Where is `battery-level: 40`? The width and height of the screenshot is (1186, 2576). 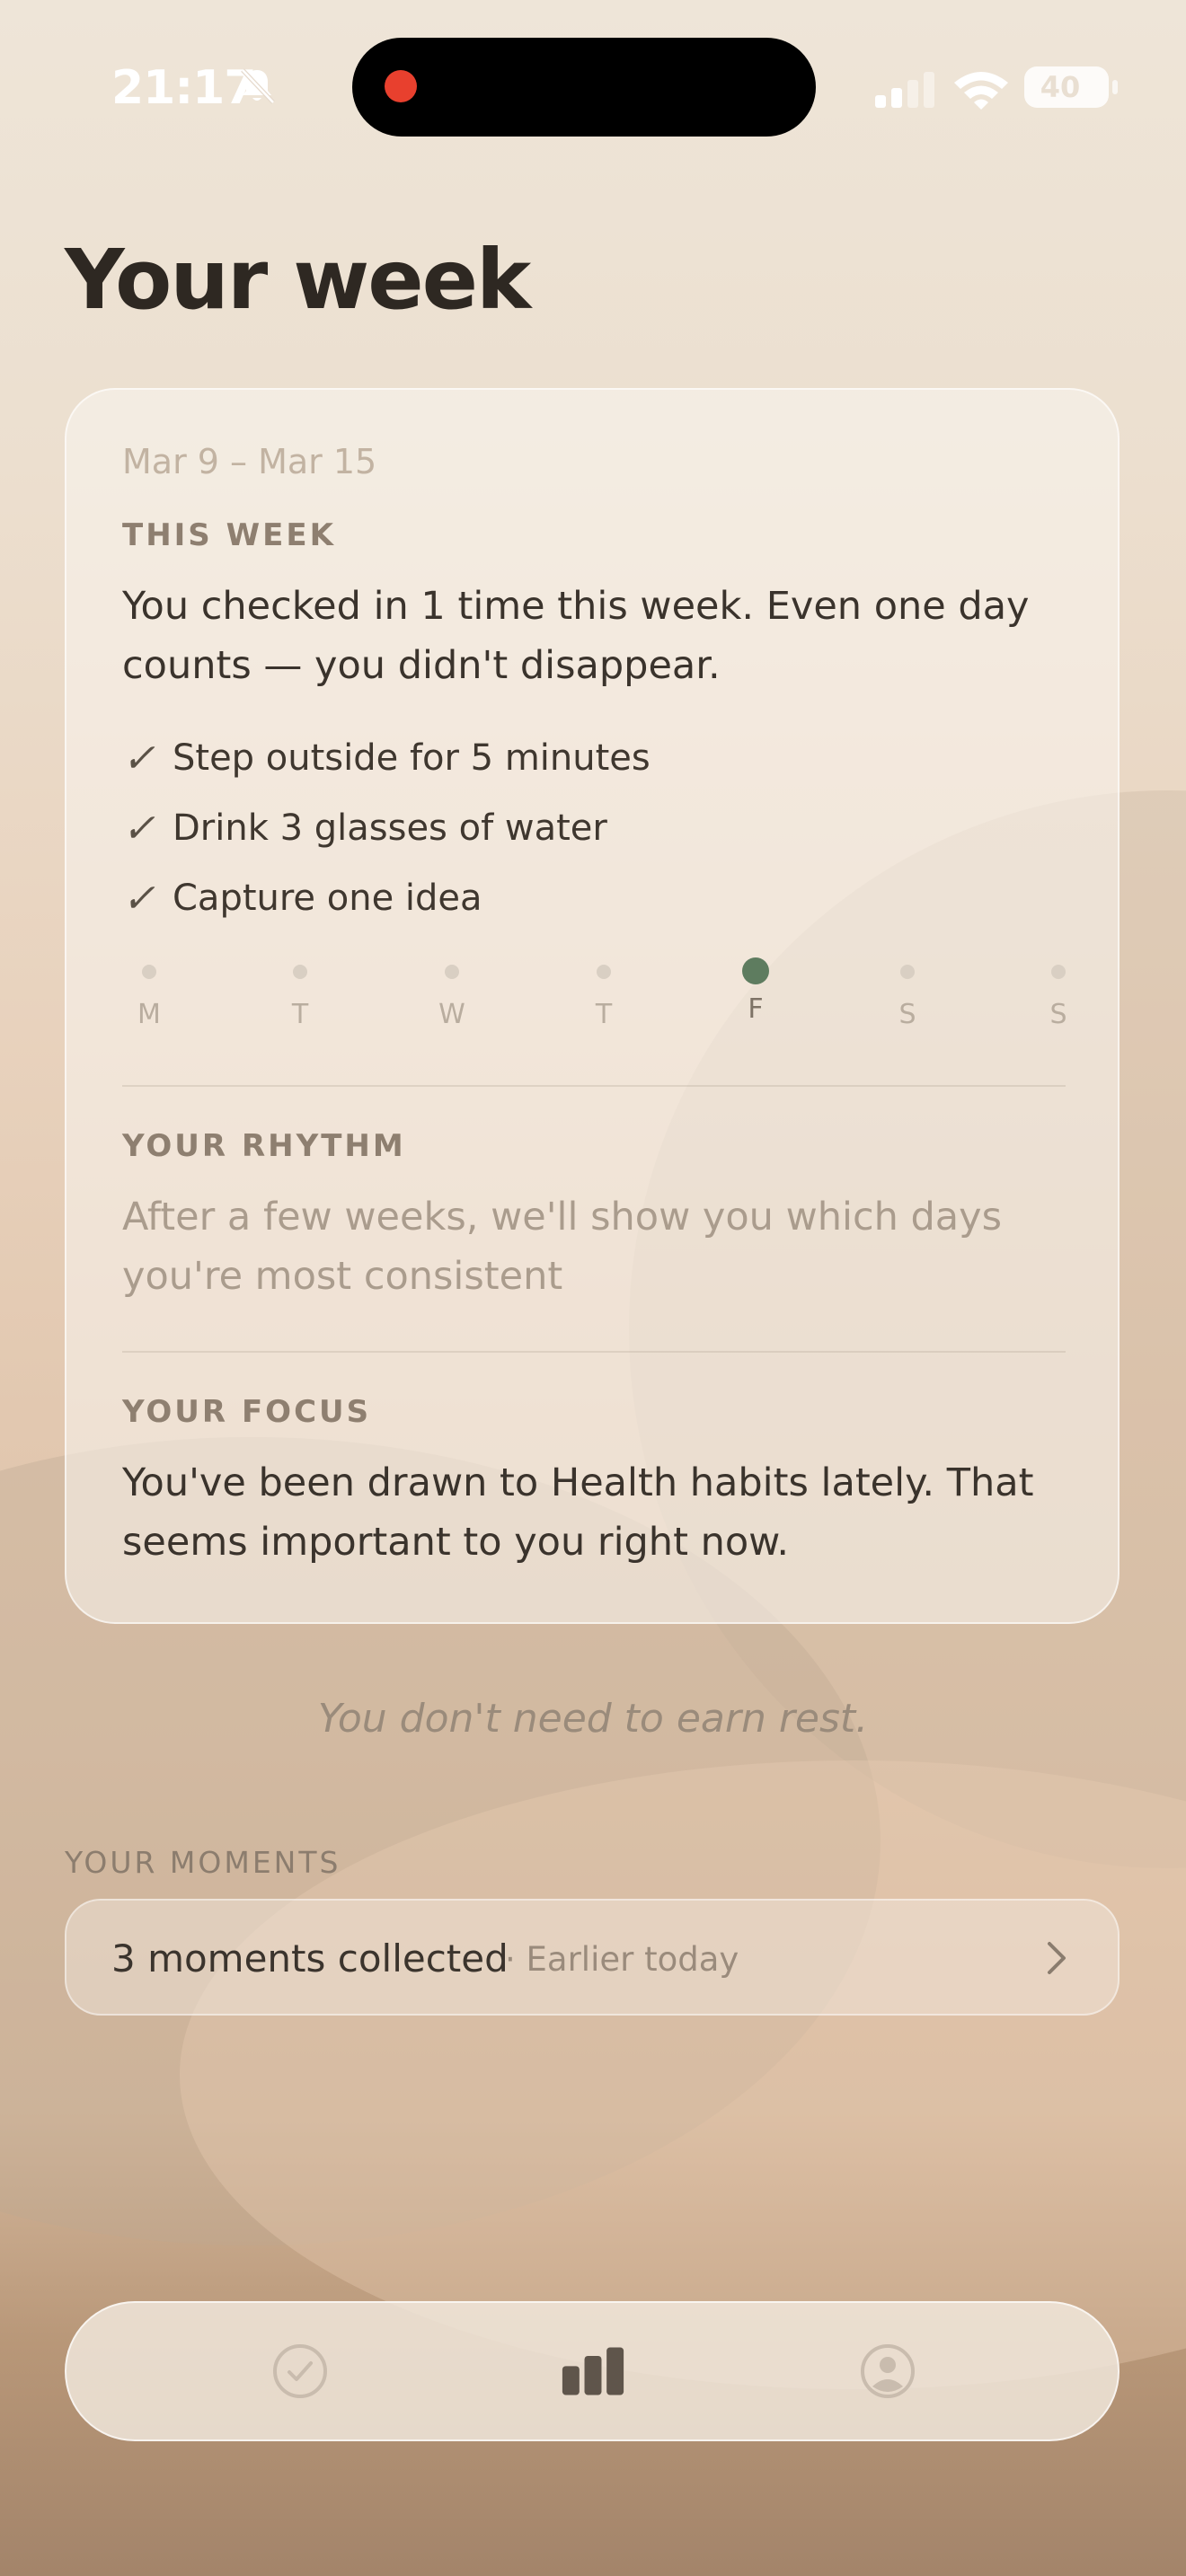 battery-level: 40 is located at coordinates (1060, 87).